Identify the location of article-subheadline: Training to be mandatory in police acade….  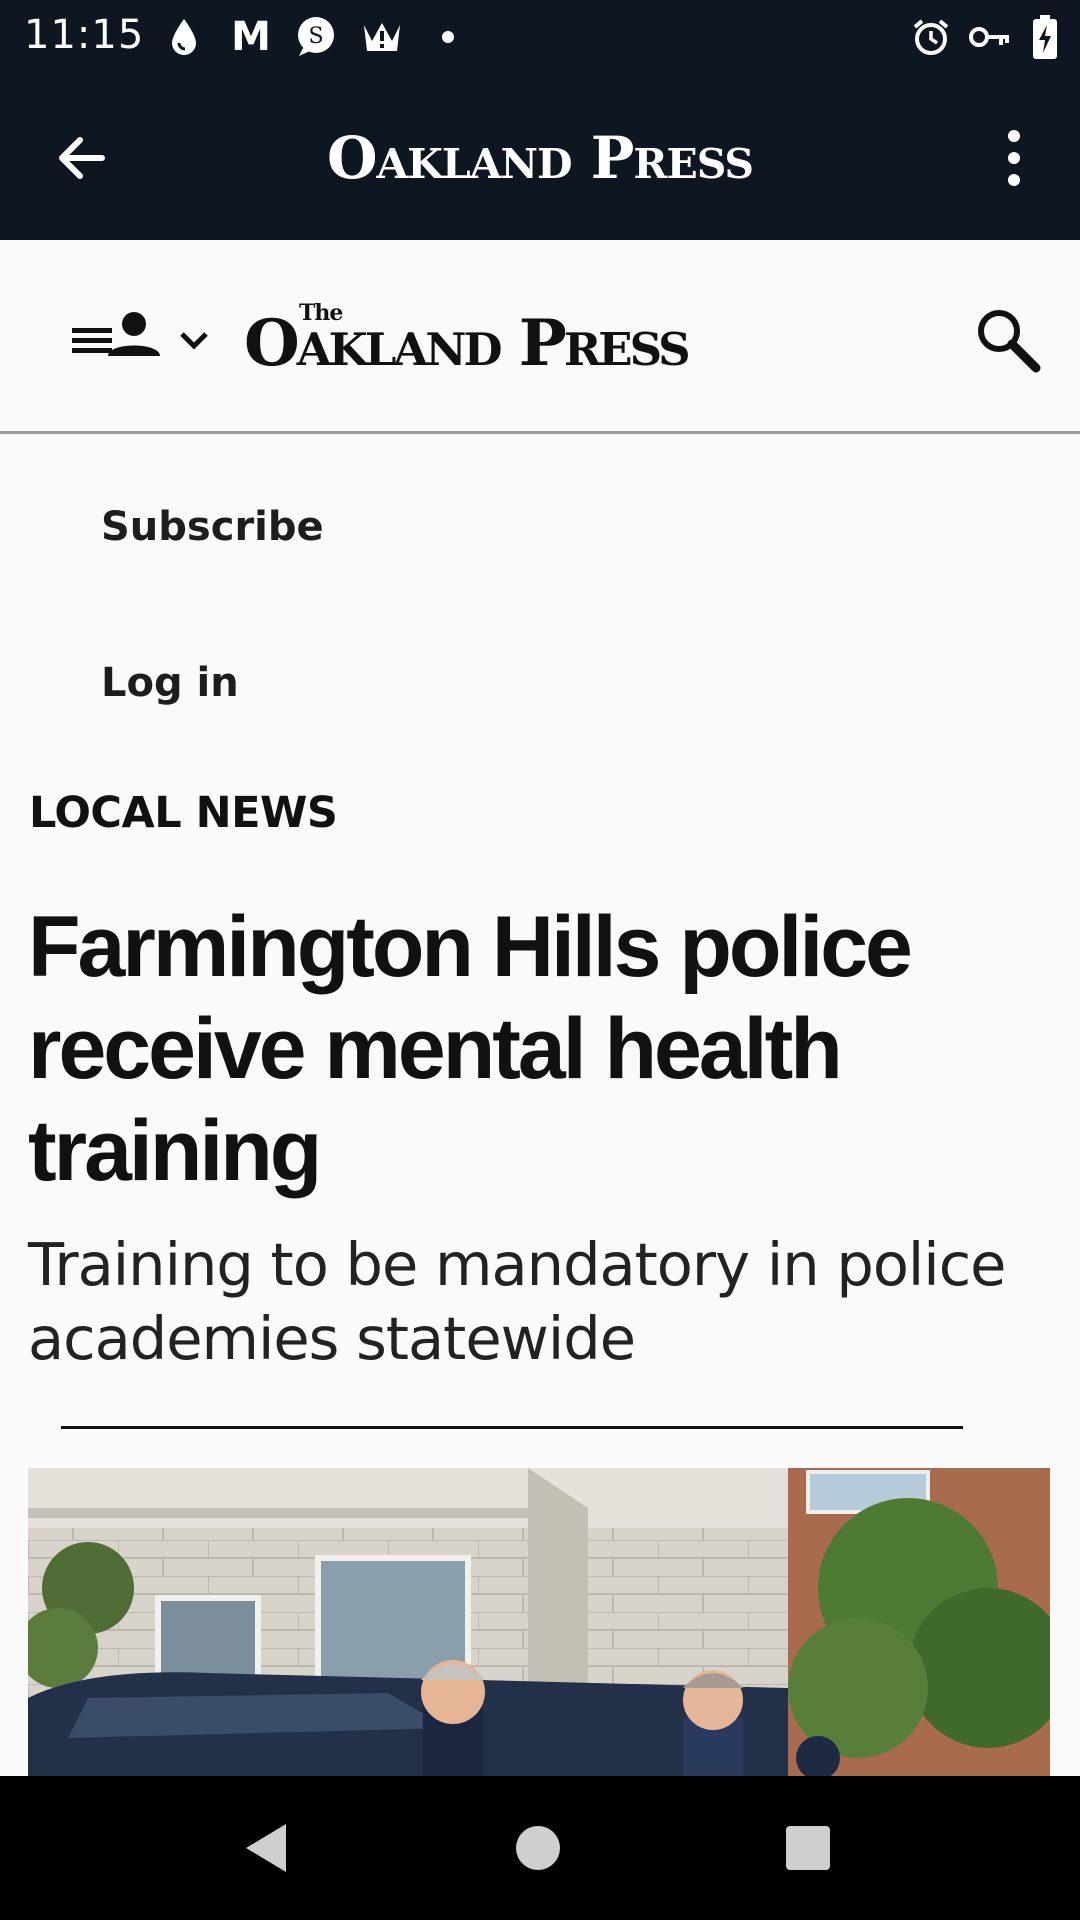
(517, 1301).